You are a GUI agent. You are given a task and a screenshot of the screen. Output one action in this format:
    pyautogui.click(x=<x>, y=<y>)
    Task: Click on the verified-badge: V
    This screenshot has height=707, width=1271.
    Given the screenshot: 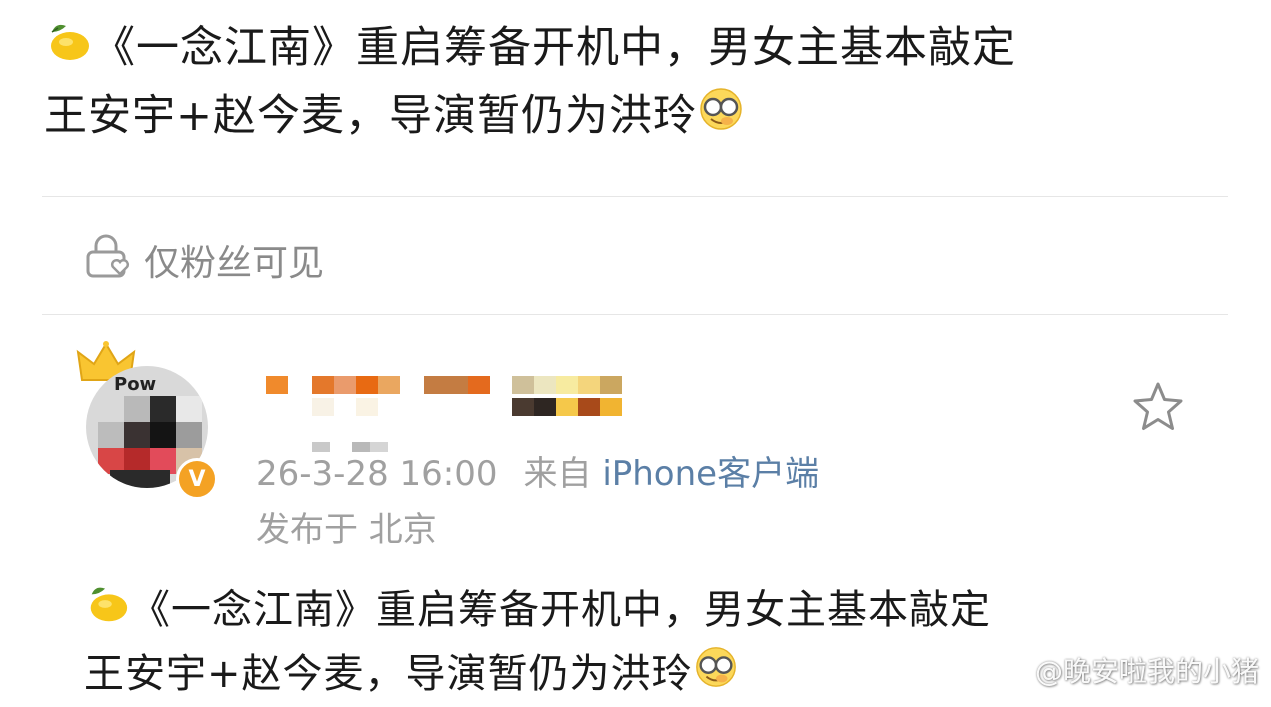 What is the action you would take?
    pyautogui.click(x=197, y=479)
    